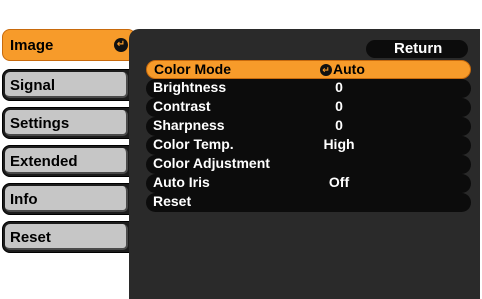 The image size is (482, 299). I want to click on setting-value: ↵ Auto, so click(370, 69).